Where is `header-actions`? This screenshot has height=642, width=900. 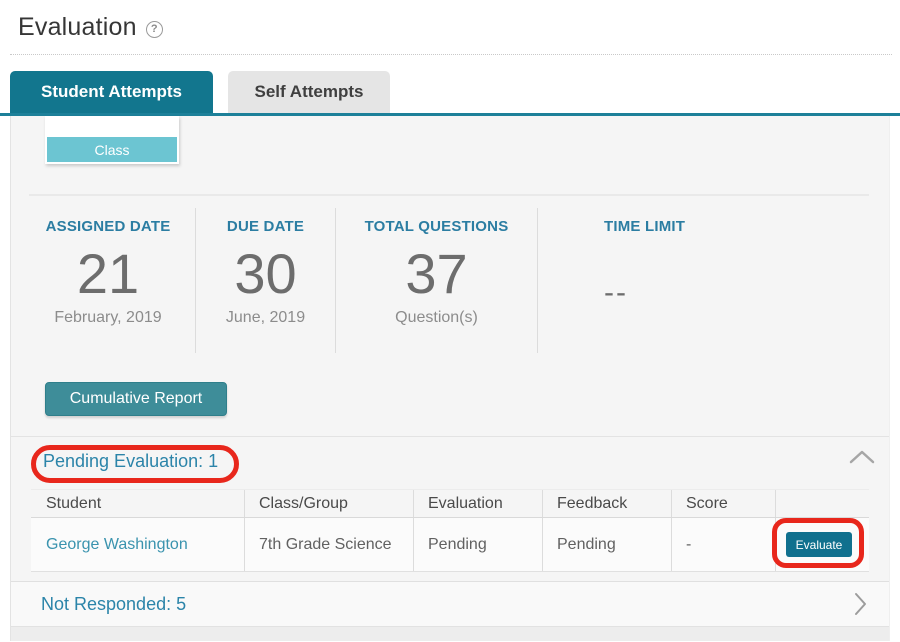
header-actions is located at coordinates (822, 503).